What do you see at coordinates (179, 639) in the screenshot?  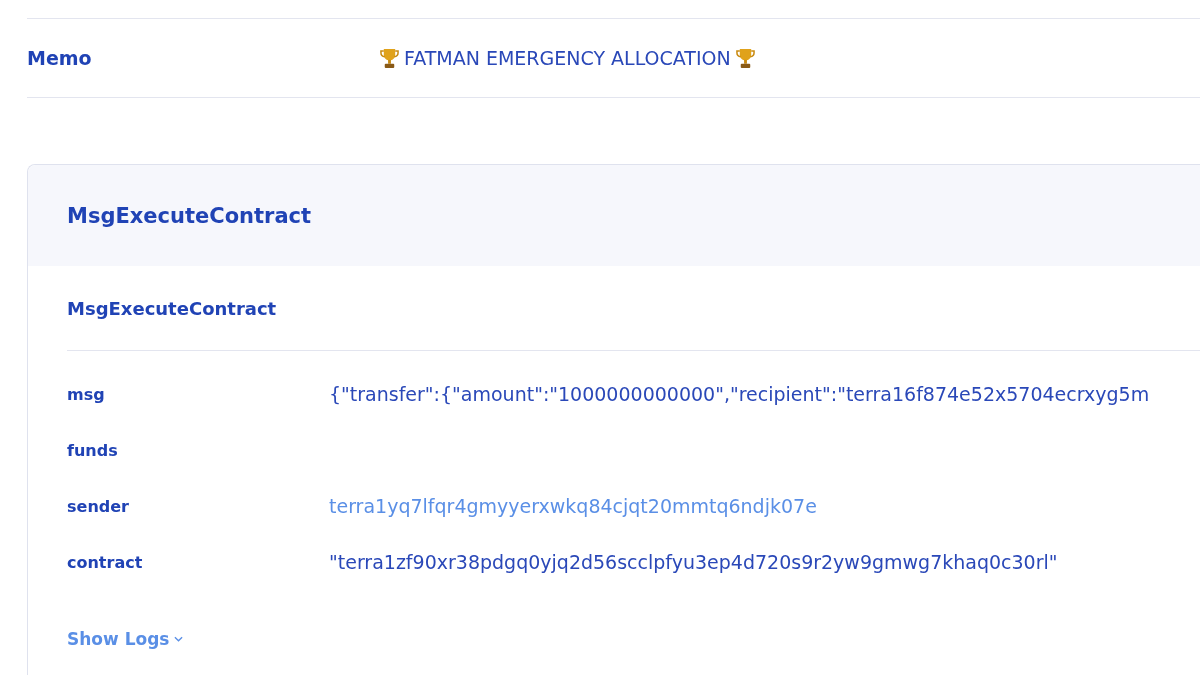 I see `chevron-icon` at bounding box center [179, 639].